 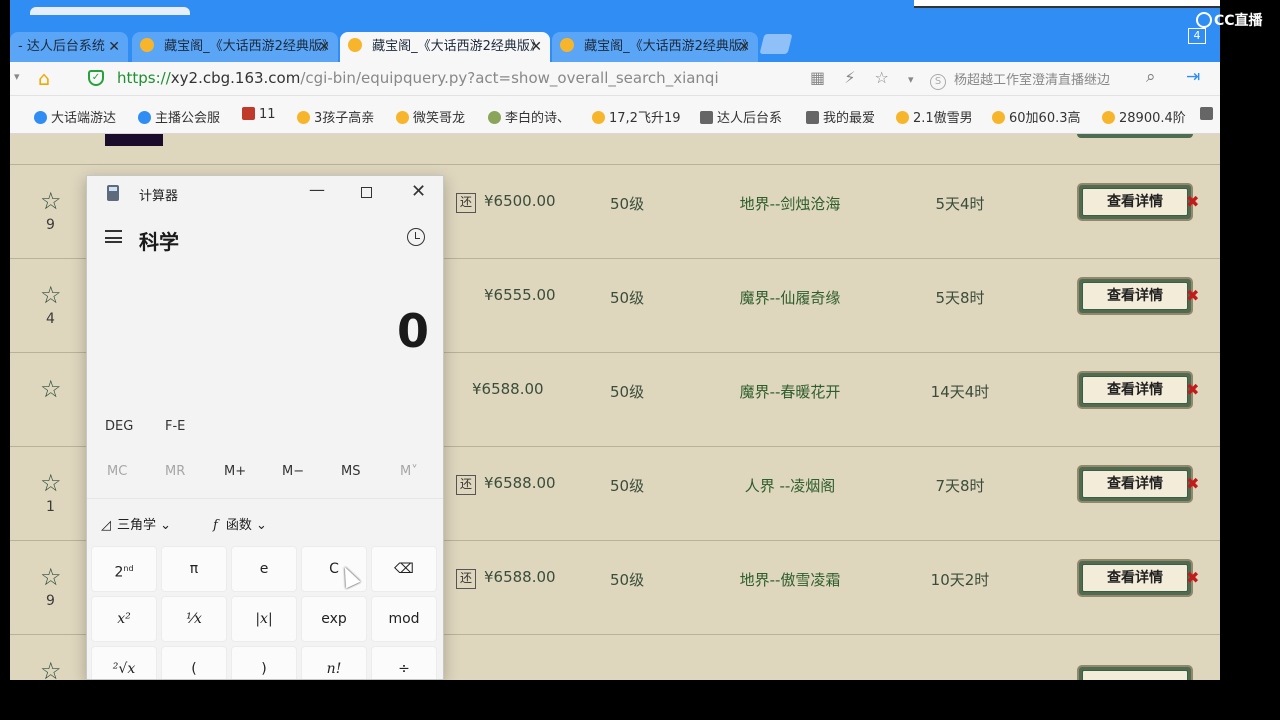 What do you see at coordinates (938, 82) in the screenshot?
I see `search-engine-icon: S` at bounding box center [938, 82].